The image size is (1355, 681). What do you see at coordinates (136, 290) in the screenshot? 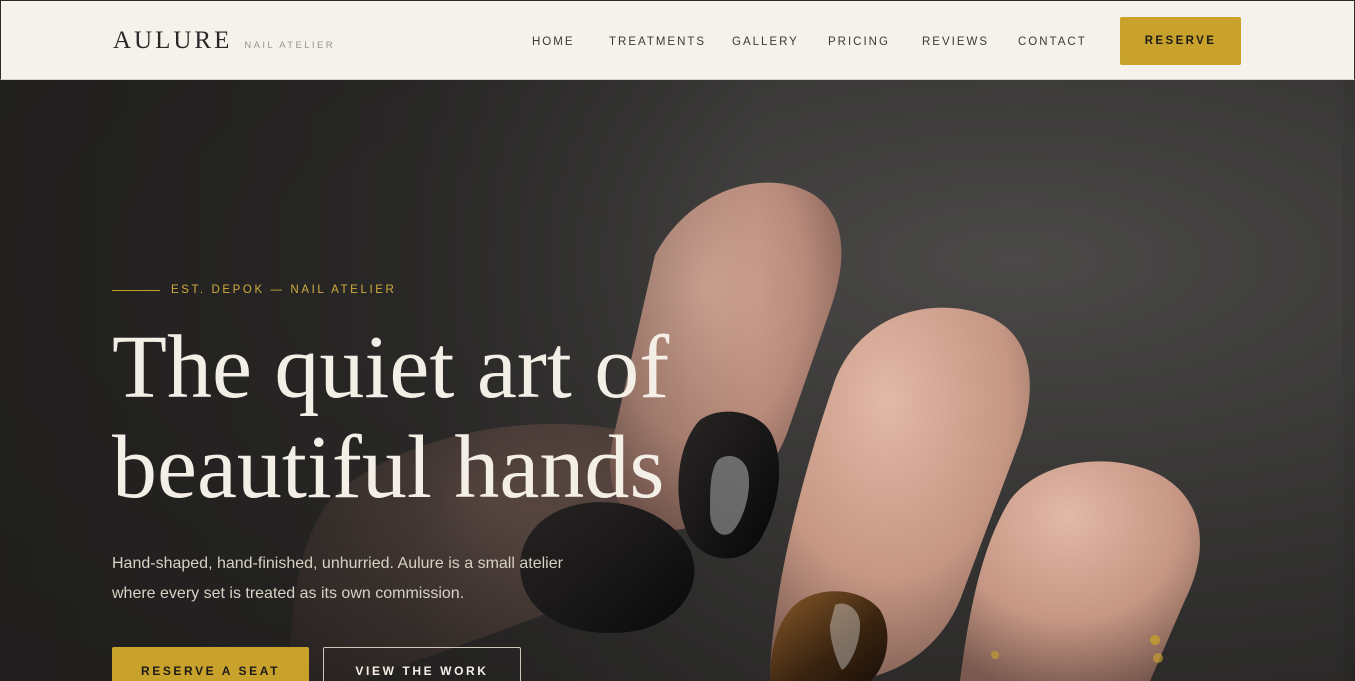
I see `eyebrow-divider` at bounding box center [136, 290].